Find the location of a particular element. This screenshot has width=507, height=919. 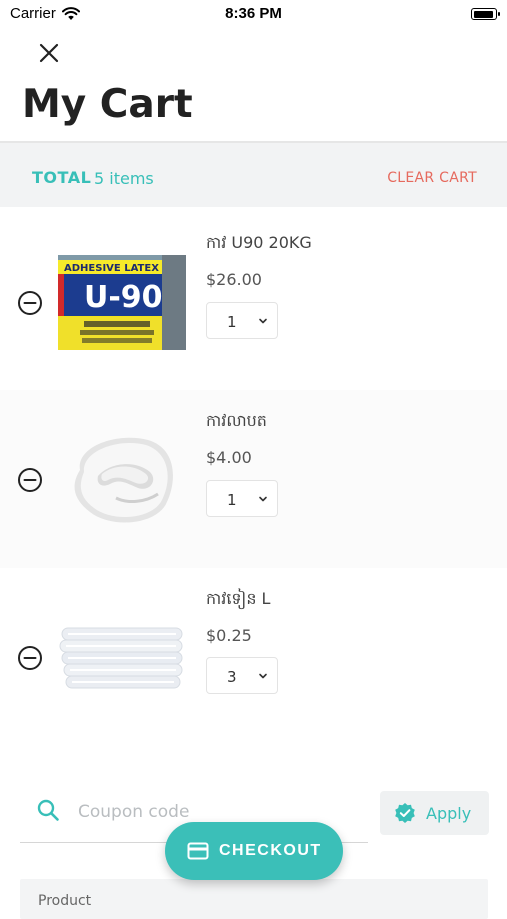

item-name: កាវទៀន L is located at coordinates (238, 600).